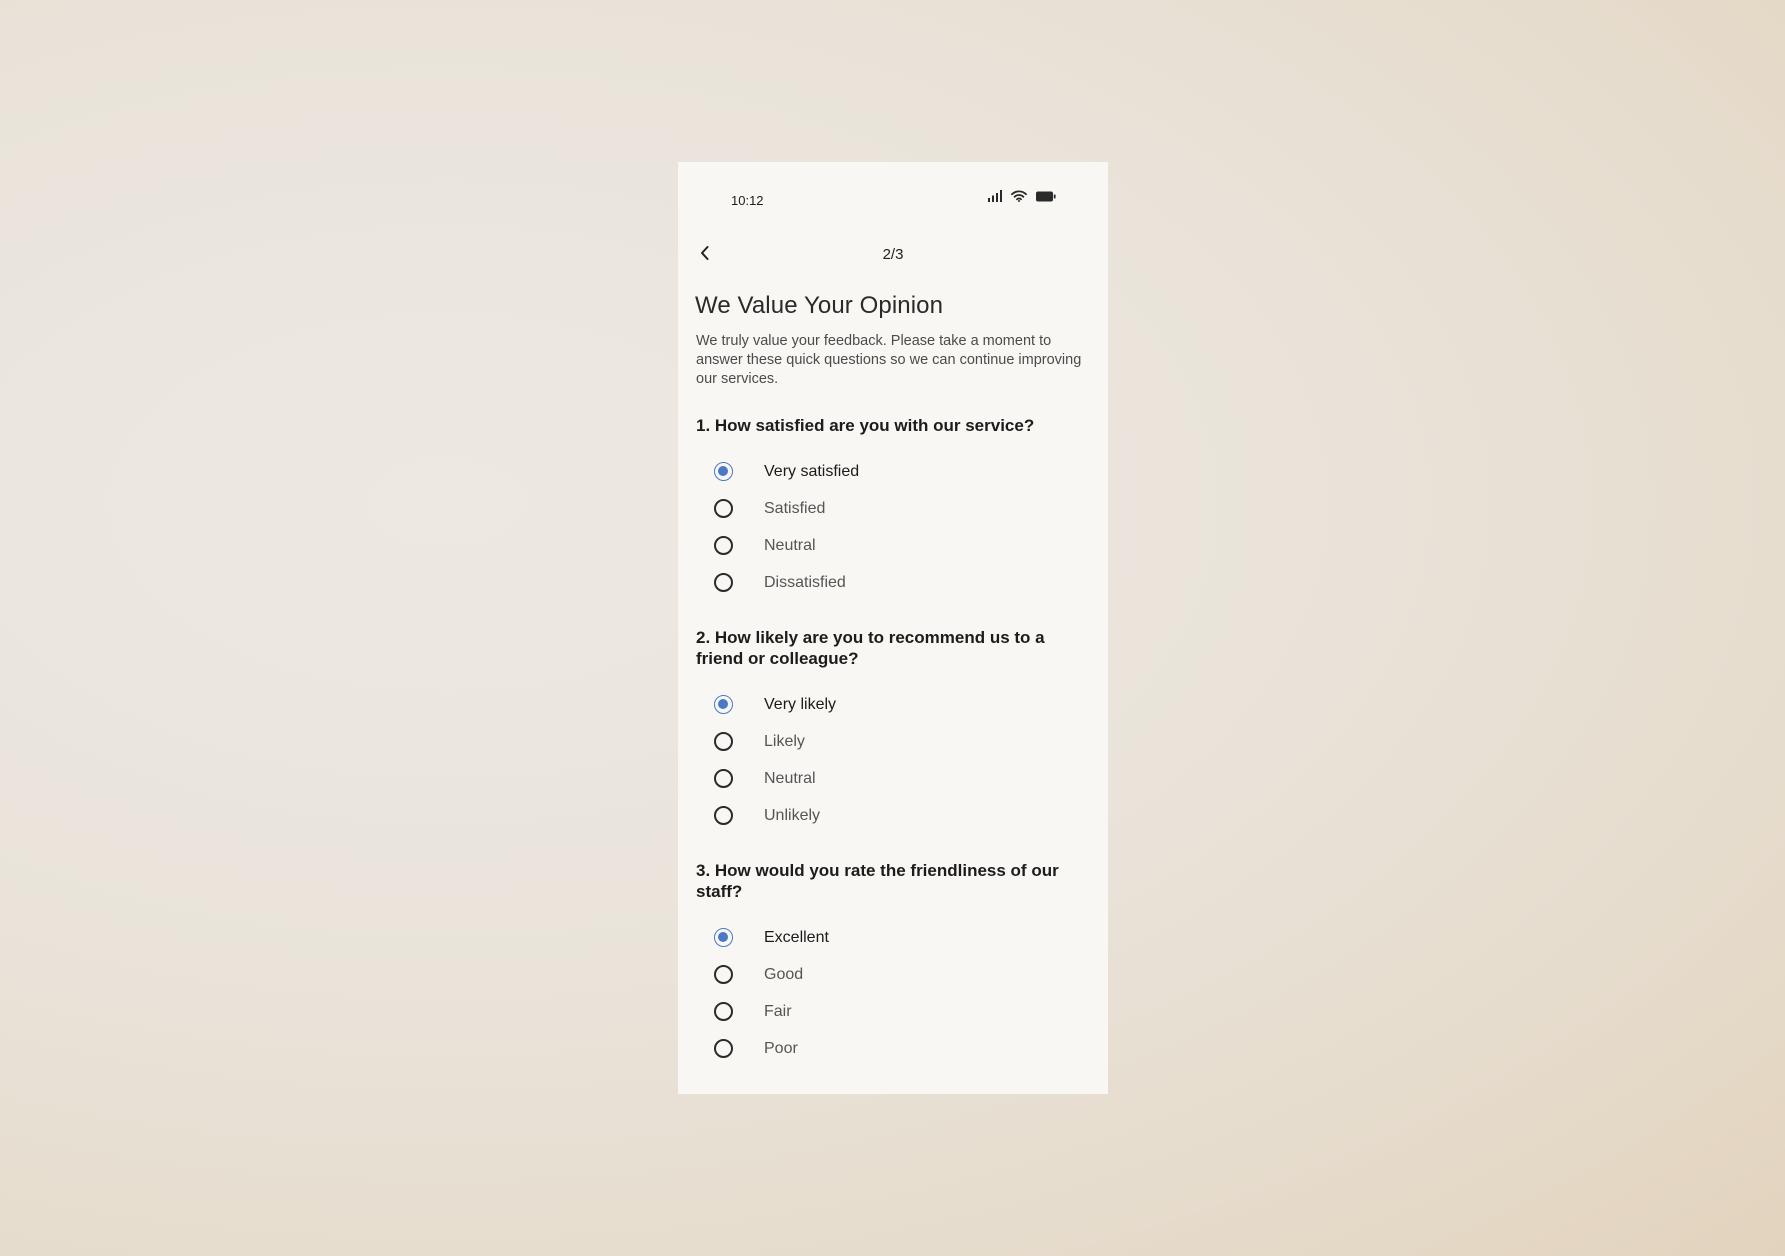  What do you see at coordinates (1019, 196) in the screenshot?
I see `wifi-icon` at bounding box center [1019, 196].